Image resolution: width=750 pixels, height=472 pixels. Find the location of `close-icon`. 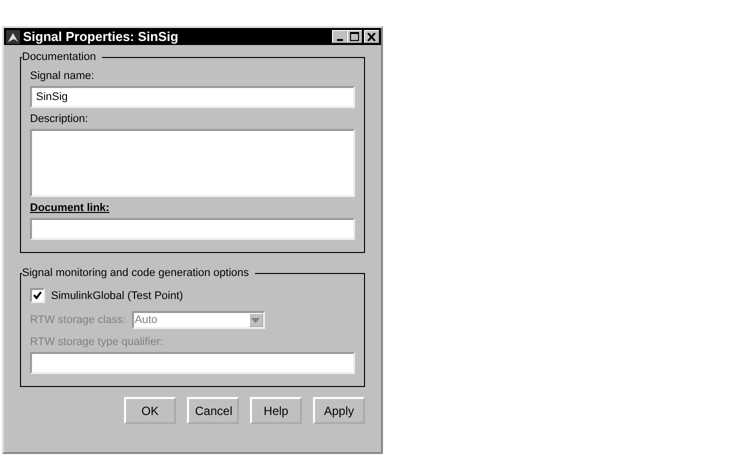

close-icon is located at coordinates (371, 36).